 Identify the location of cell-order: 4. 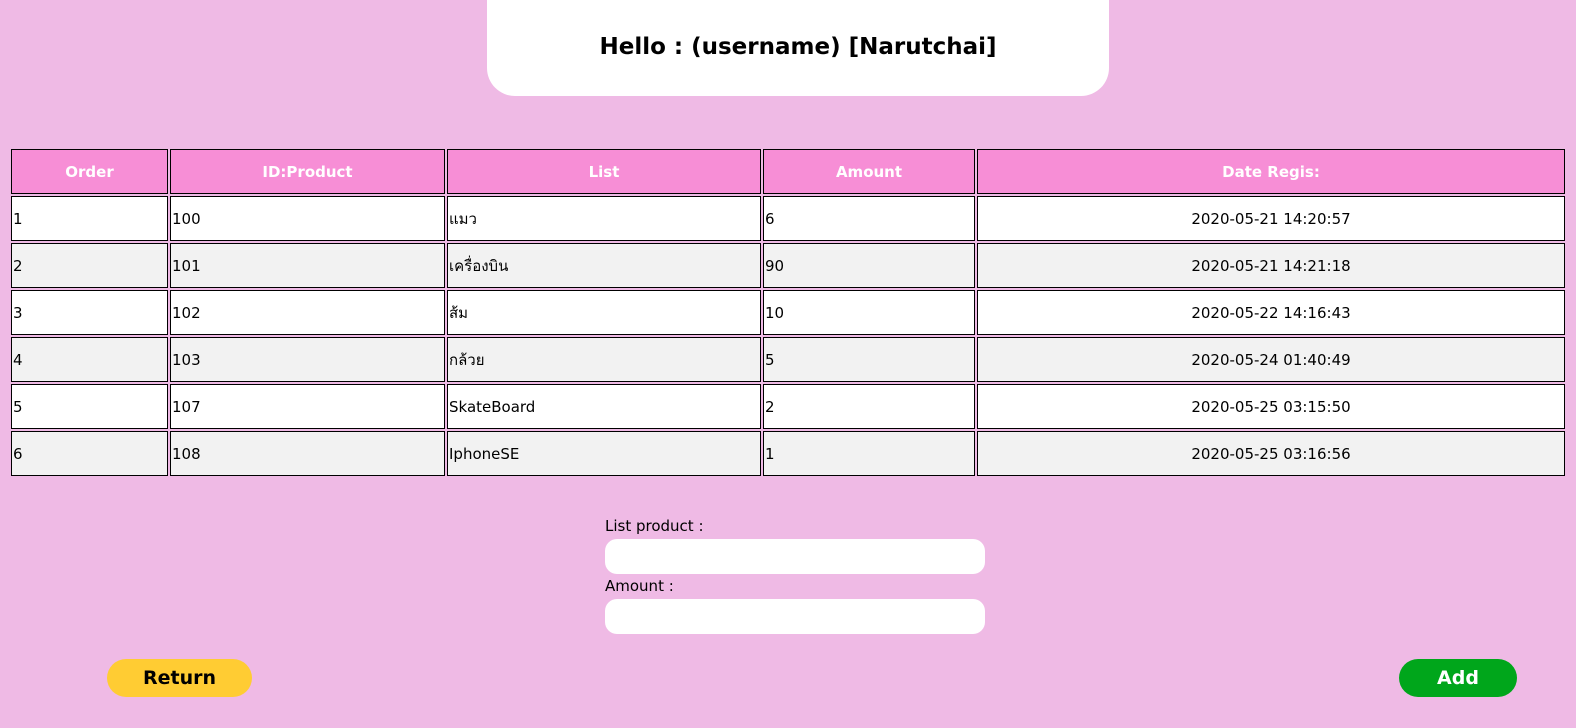
(89, 359).